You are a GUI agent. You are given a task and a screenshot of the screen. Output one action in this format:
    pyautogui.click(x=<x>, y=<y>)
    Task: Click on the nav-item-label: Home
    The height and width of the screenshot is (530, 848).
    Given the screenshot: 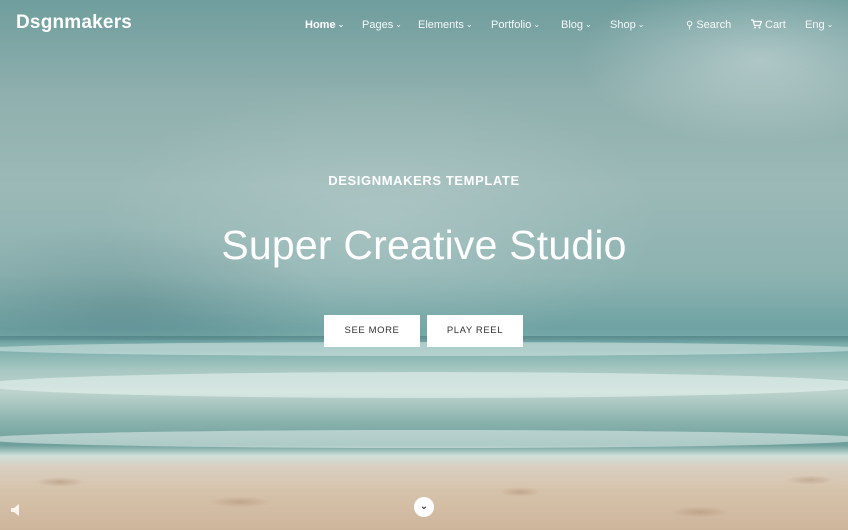 What is the action you would take?
    pyautogui.click(x=320, y=25)
    